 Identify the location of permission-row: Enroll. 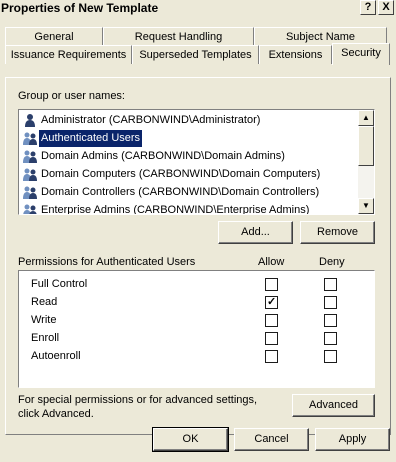
(196, 339).